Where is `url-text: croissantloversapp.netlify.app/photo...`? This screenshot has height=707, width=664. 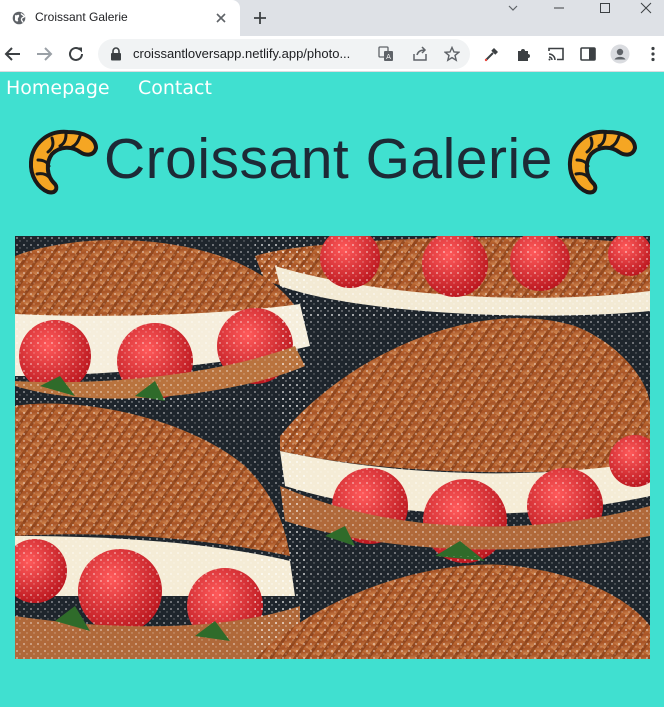
url-text: croissantloversapp.netlify.app/photo... is located at coordinates (253, 53).